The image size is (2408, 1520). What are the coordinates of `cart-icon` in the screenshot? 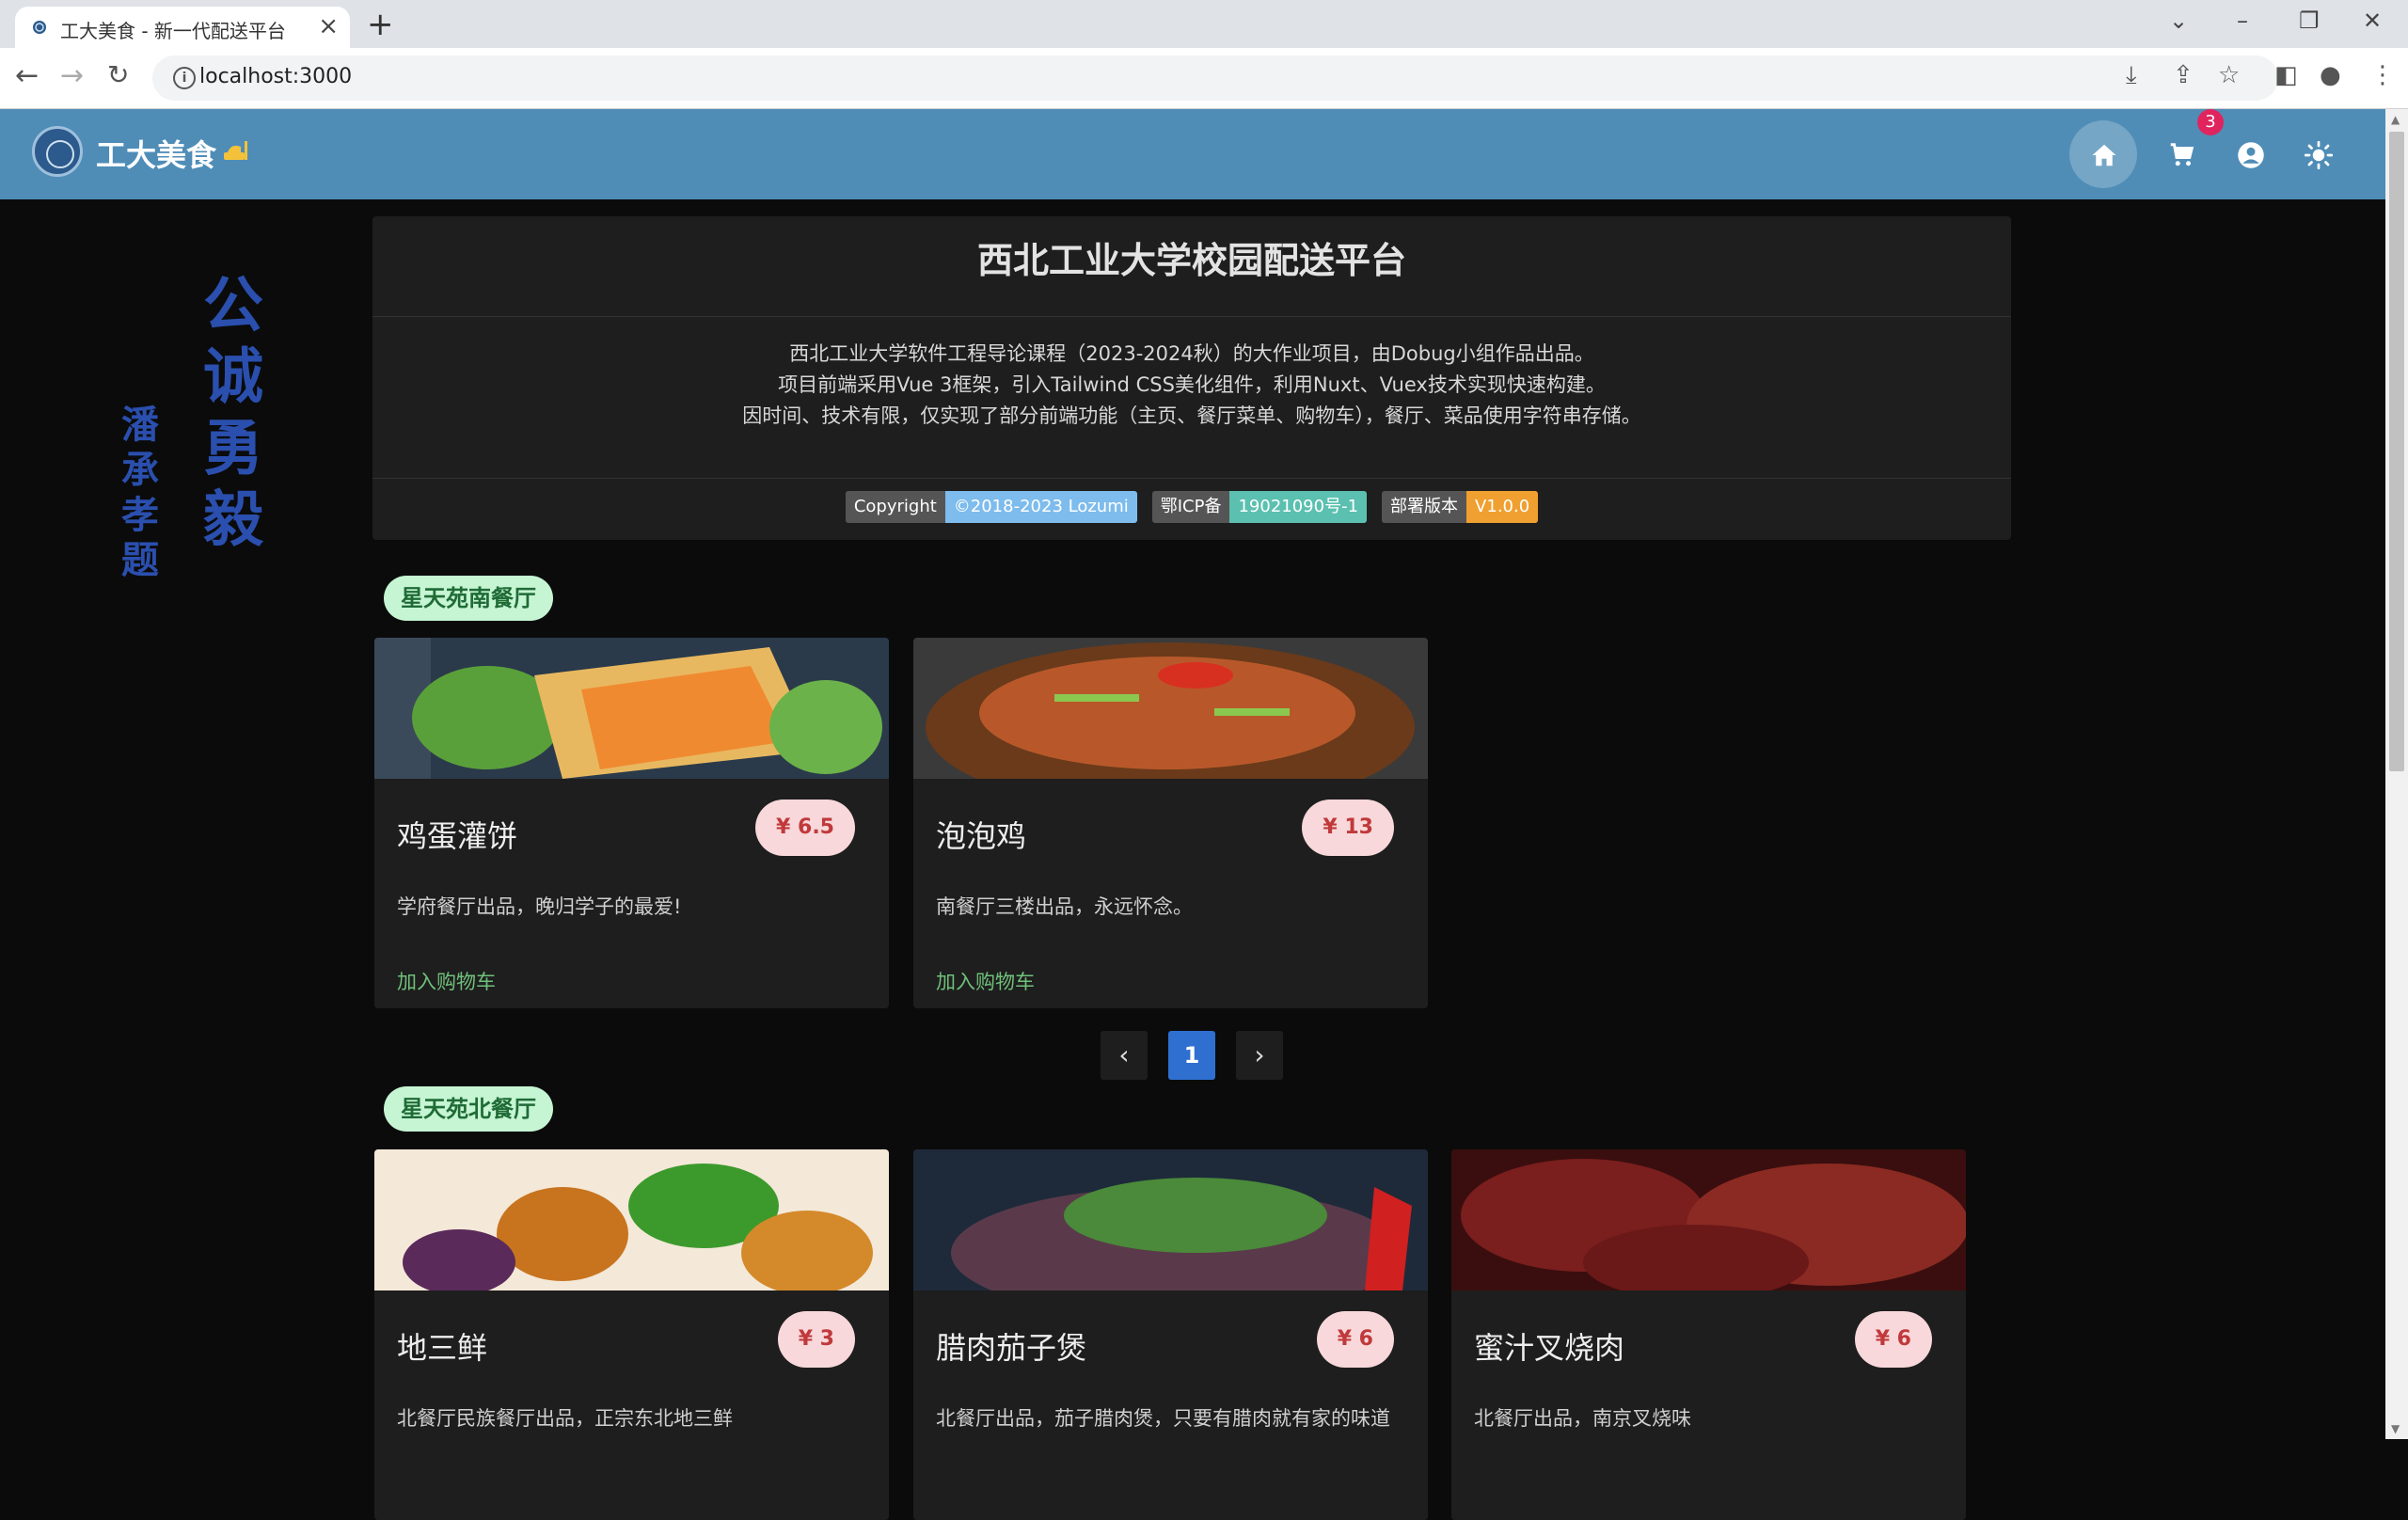 It's located at (2182, 154).